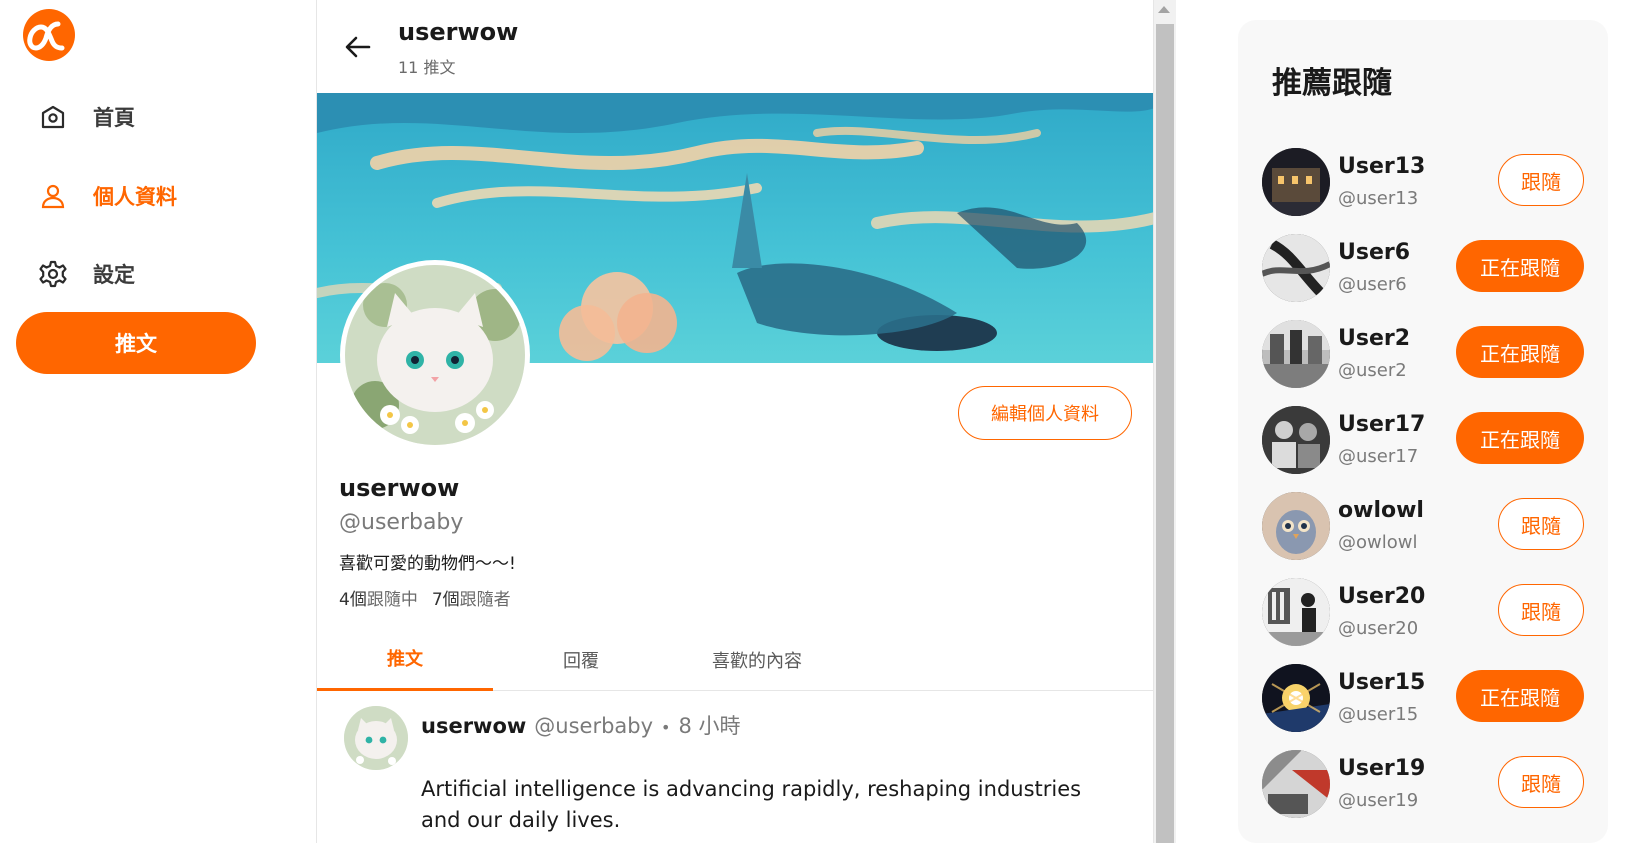  I want to click on main-scrollbar, so click(1165, 421).